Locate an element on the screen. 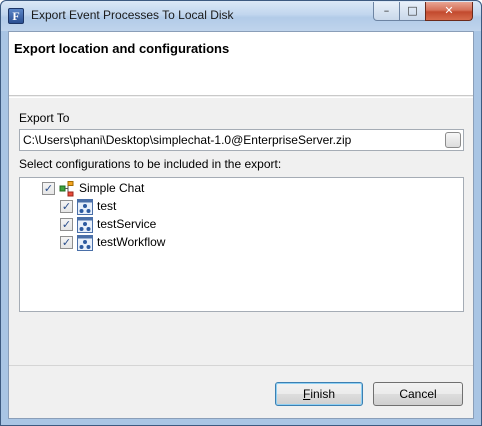  browse-button is located at coordinates (453, 140).